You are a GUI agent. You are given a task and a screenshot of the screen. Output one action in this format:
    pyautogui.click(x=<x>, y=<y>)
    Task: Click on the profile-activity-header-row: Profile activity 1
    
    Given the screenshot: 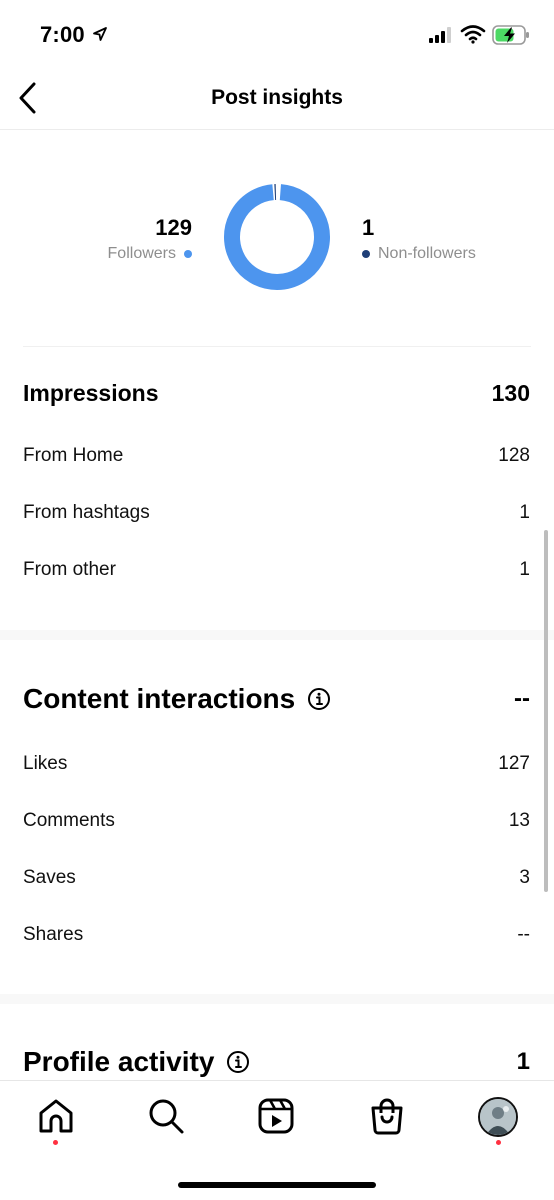 What is the action you would take?
    pyautogui.click(x=276, y=1062)
    